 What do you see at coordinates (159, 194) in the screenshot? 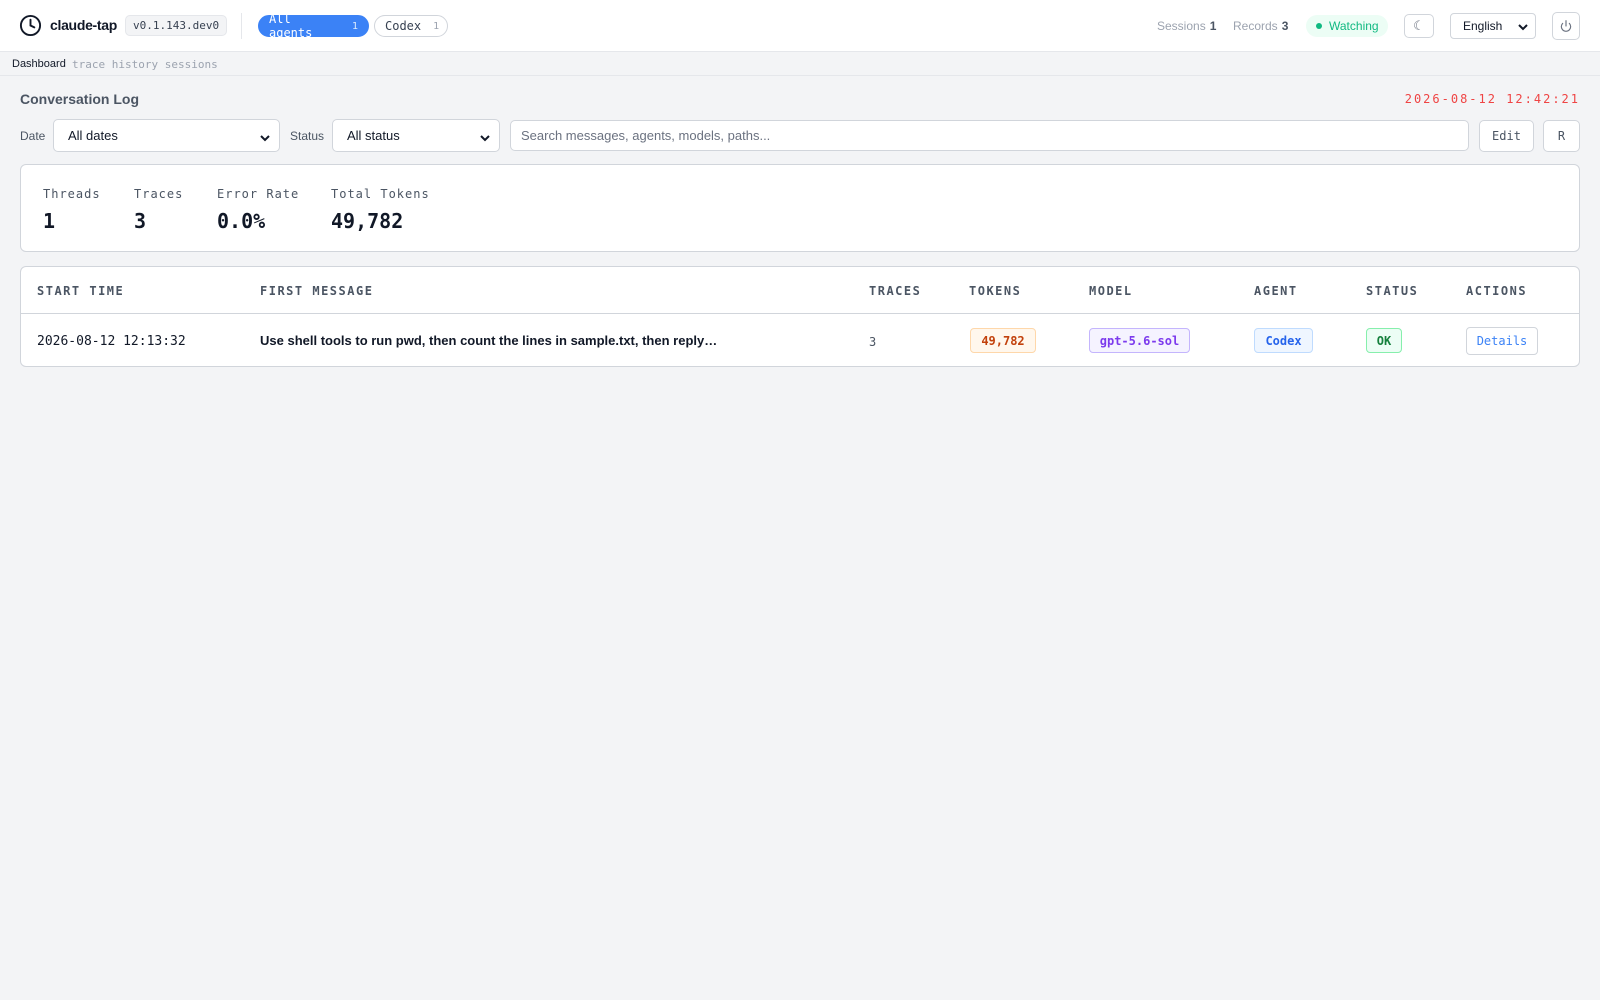
I see `stat-label: Traces` at bounding box center [159, 194].